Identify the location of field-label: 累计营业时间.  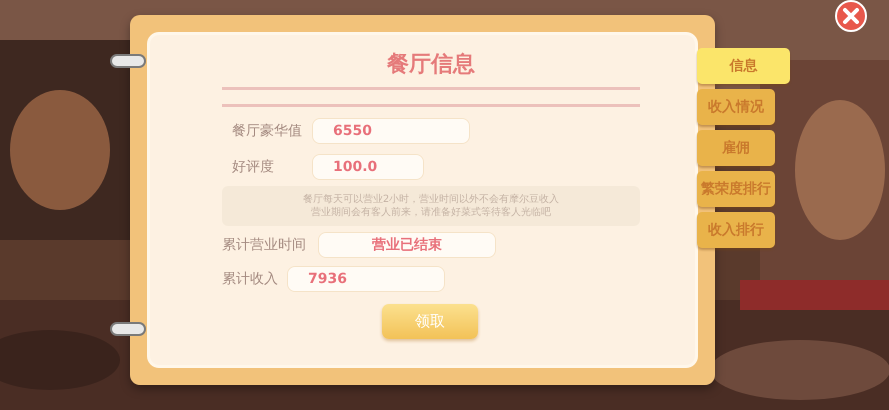
(264, 245).